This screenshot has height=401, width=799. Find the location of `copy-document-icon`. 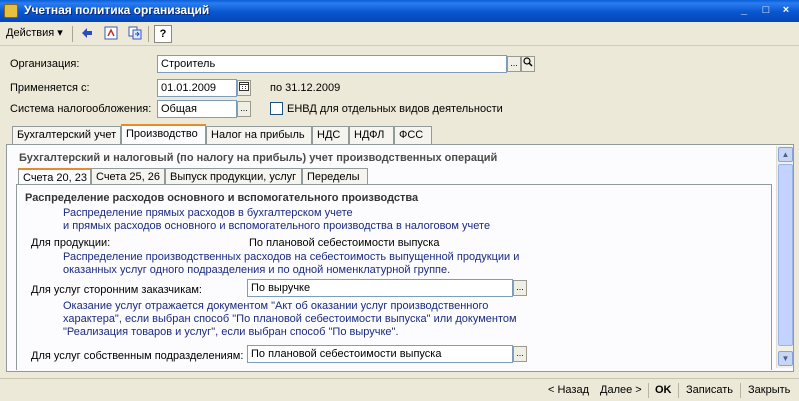

copy-document-icon is located at coordinates (135, 34).